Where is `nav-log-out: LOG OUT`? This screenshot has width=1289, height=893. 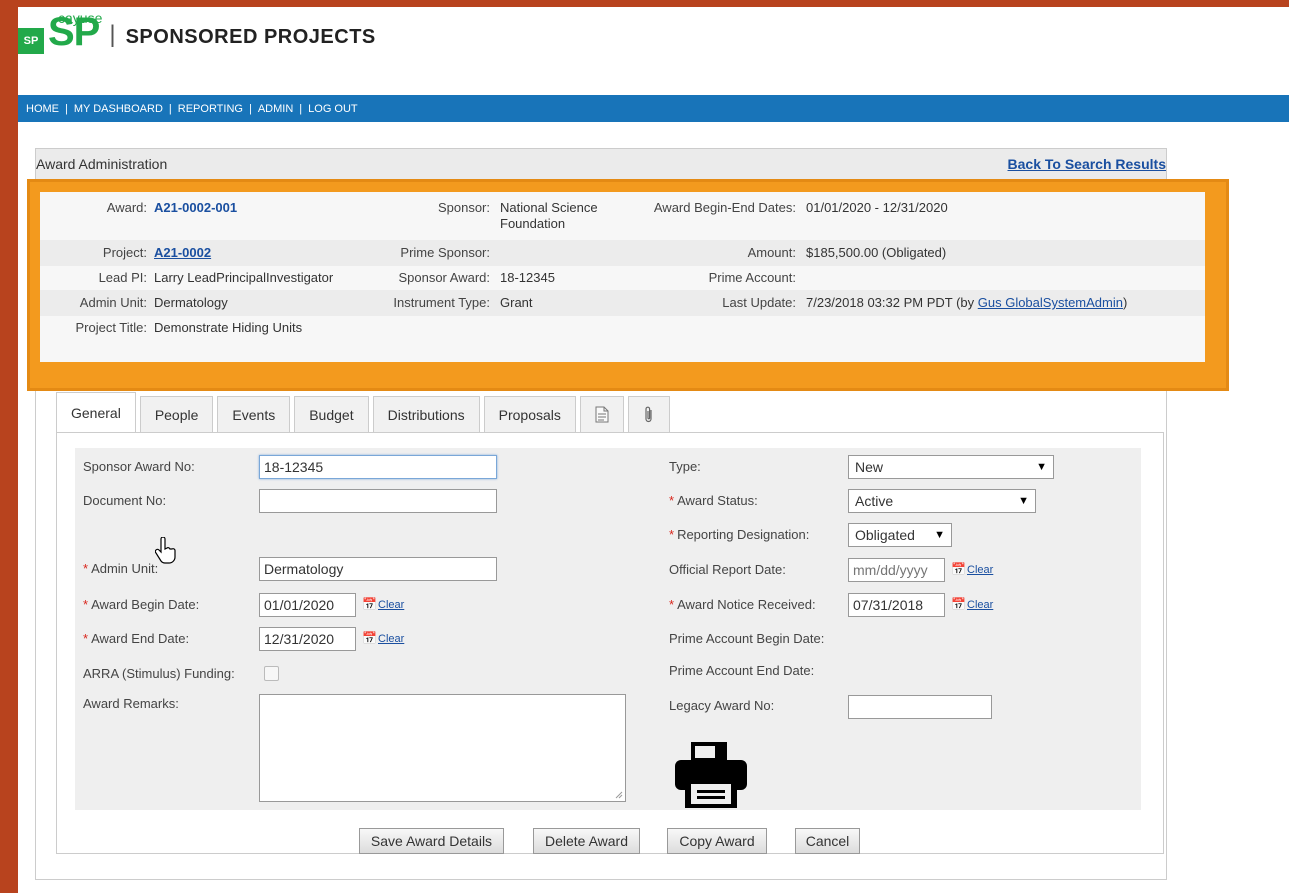 nav-log-out: LOG OUT is located at coordinates (333, 109).